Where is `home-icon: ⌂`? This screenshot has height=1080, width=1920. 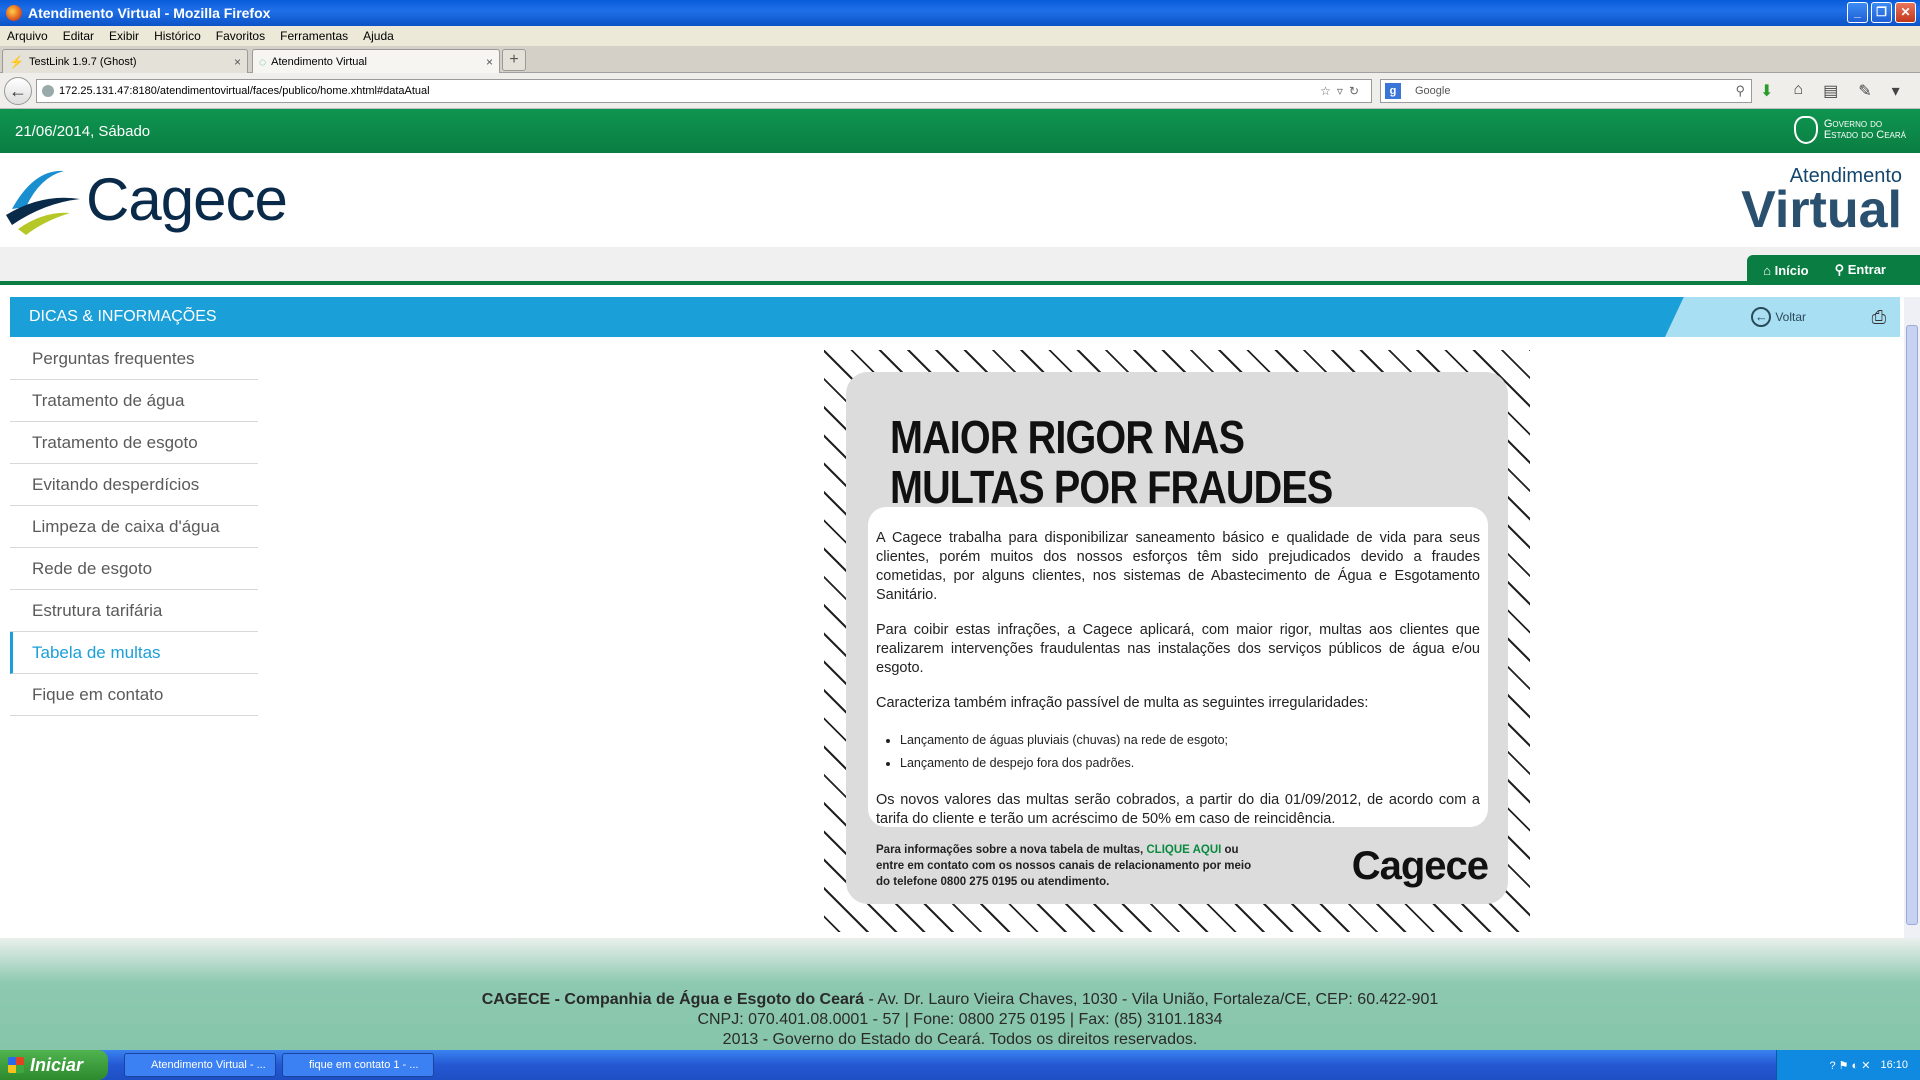 home-icon: ⌂ is located at coordinates (1798, 91).